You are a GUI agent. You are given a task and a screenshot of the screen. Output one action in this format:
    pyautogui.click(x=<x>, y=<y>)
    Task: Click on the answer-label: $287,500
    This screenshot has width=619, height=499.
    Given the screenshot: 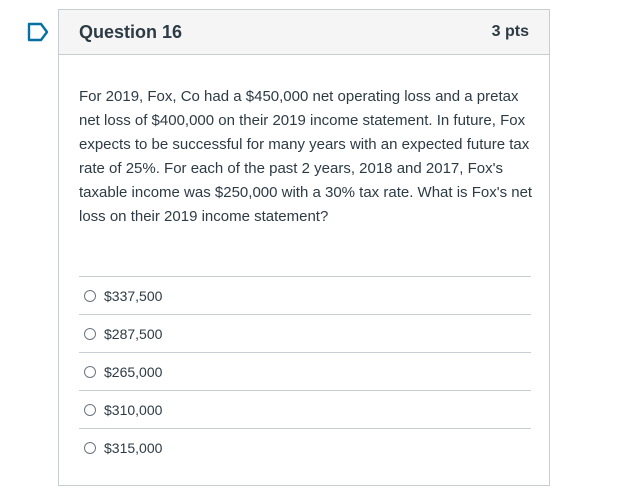 What is the action you would take?
    pyautogui.click(x=133, y=334)
    